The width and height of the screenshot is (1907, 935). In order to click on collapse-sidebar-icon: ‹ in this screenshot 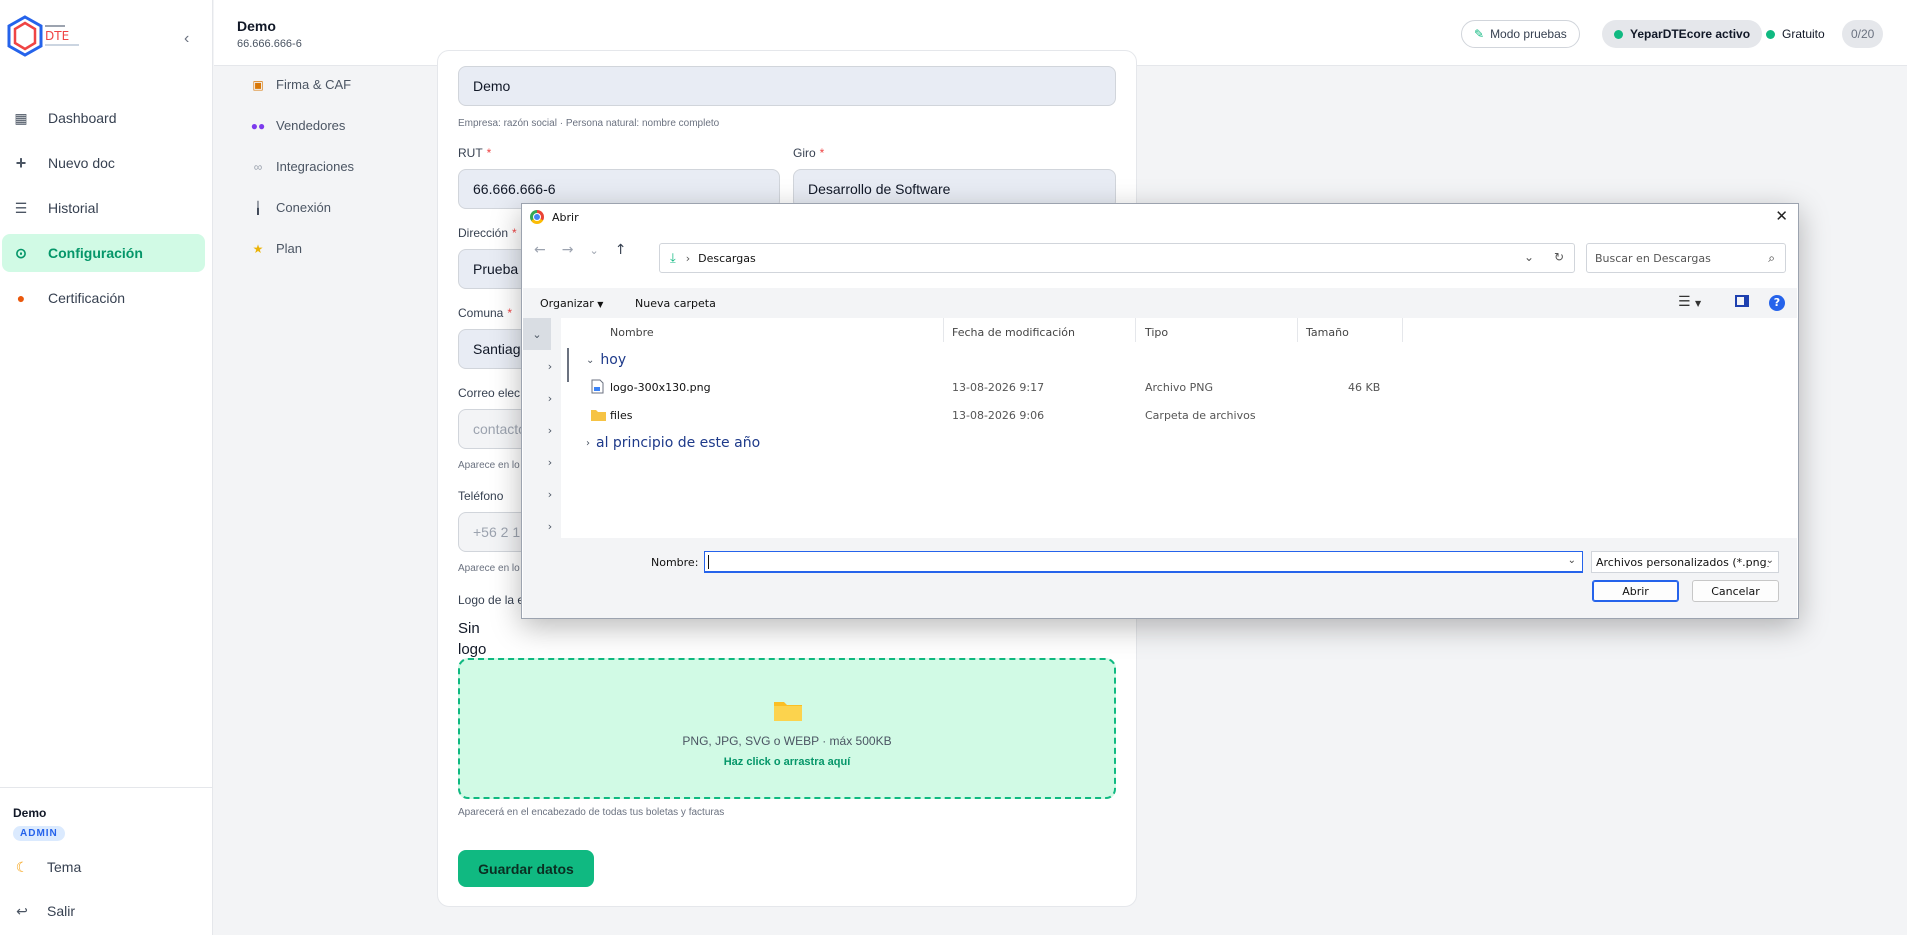, I will do `click(186, 39)`.